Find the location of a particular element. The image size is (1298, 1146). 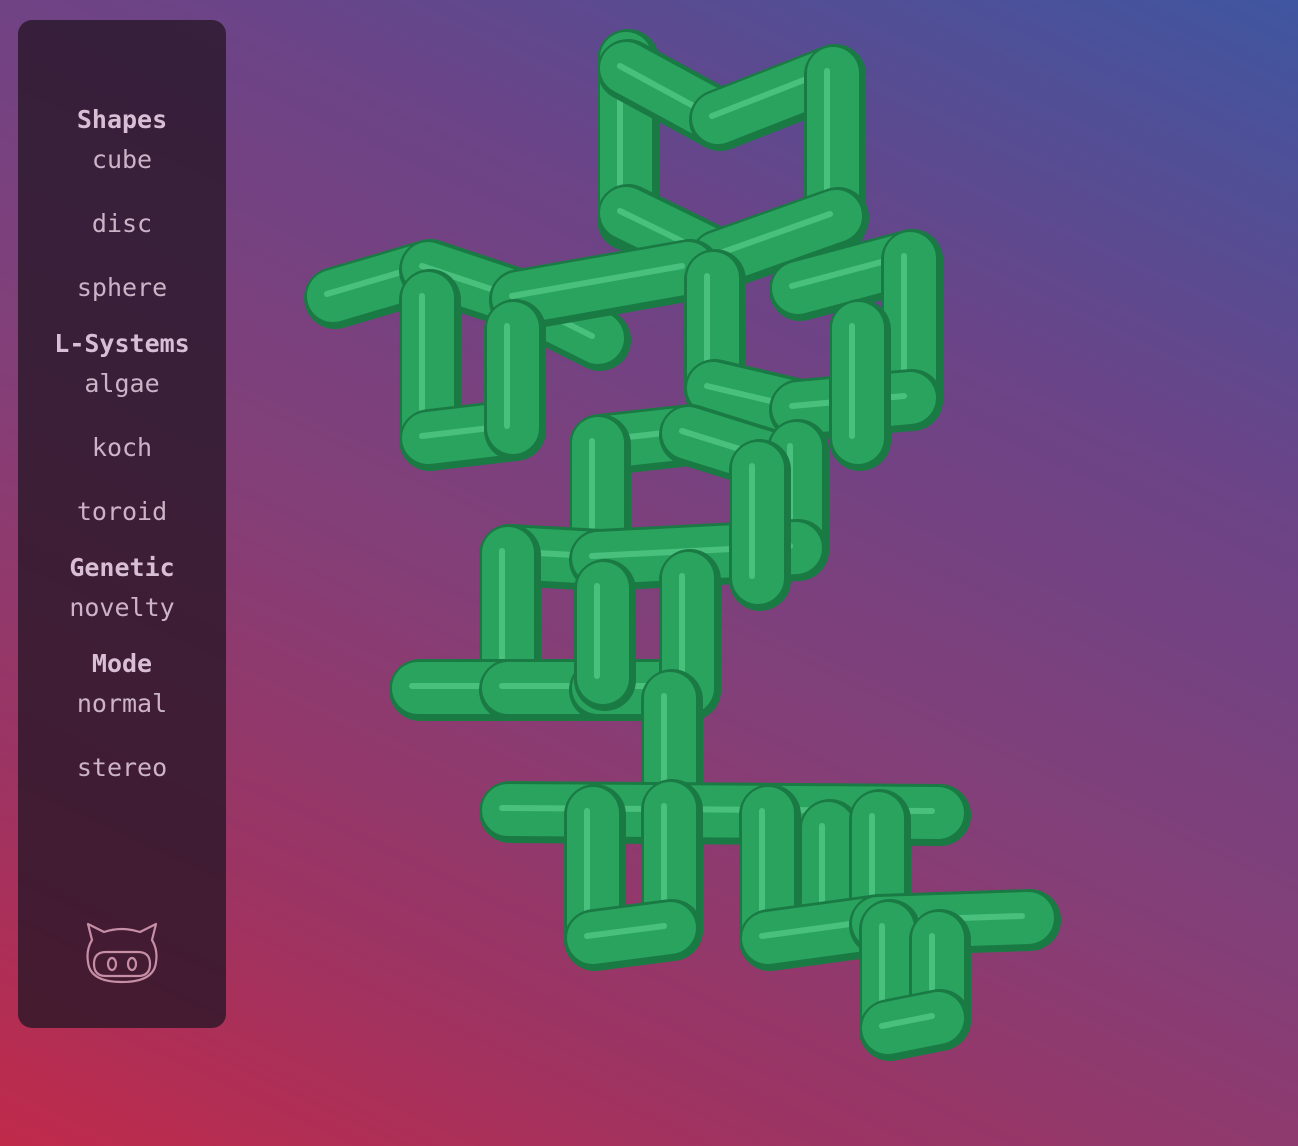

menu-item-algae: algae is located at coordinates (122, 398).